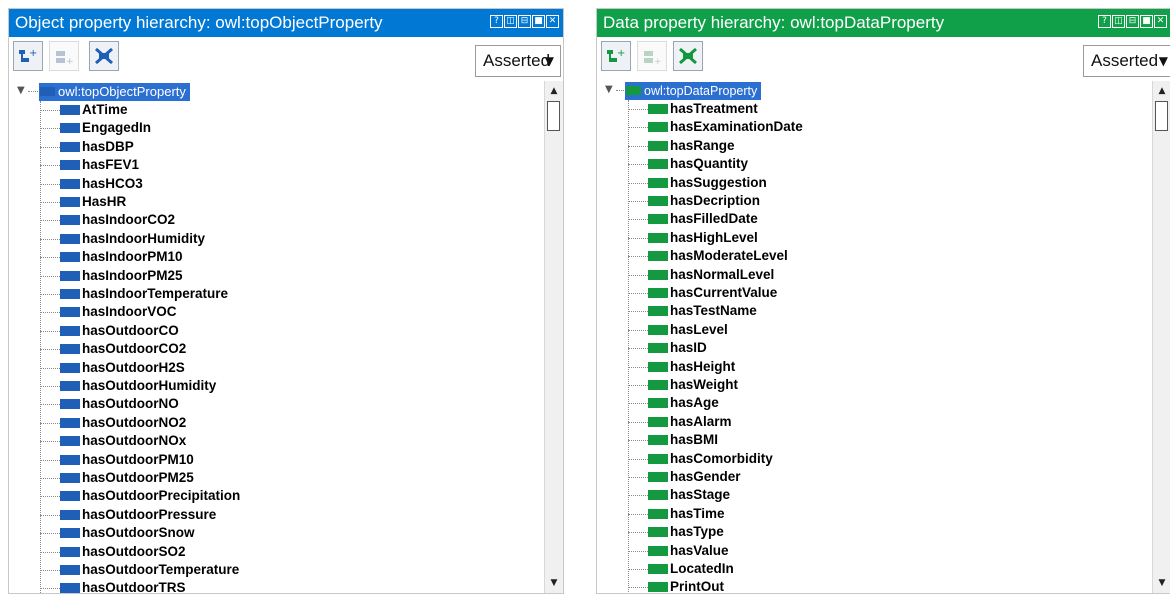 This screenshot has width=1170, height=594. I want to click on tree-item: hasBMI, so click(778, 440).